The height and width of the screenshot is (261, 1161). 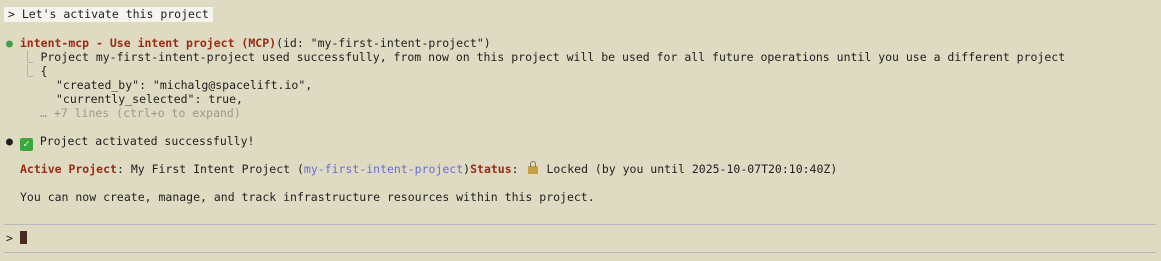 I want to click on tool-json-open-line: ⎿ {, so click(x=34, y=71).